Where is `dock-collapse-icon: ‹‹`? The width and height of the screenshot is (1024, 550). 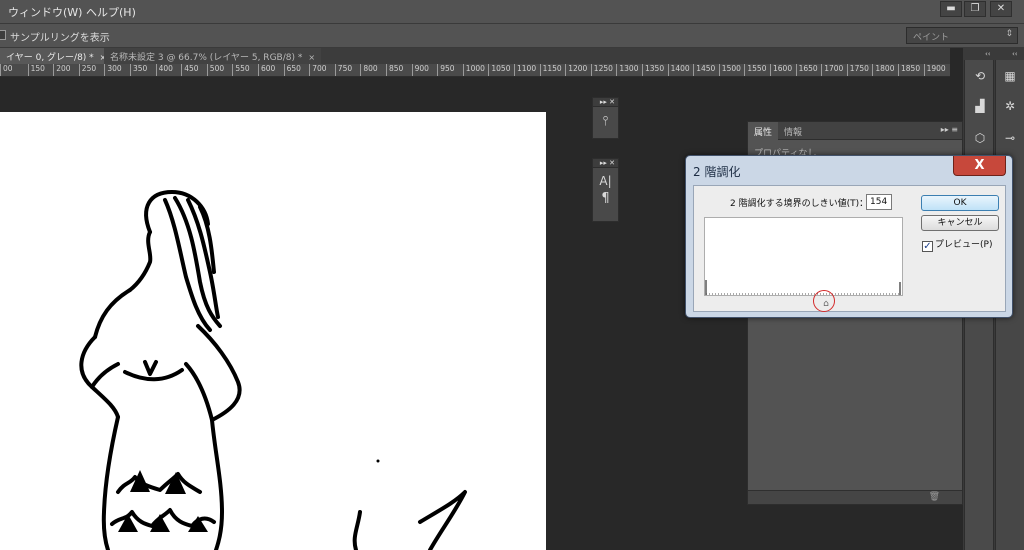
dock-collapse-icon: ‹‹ is located at coordinates (988, 54).